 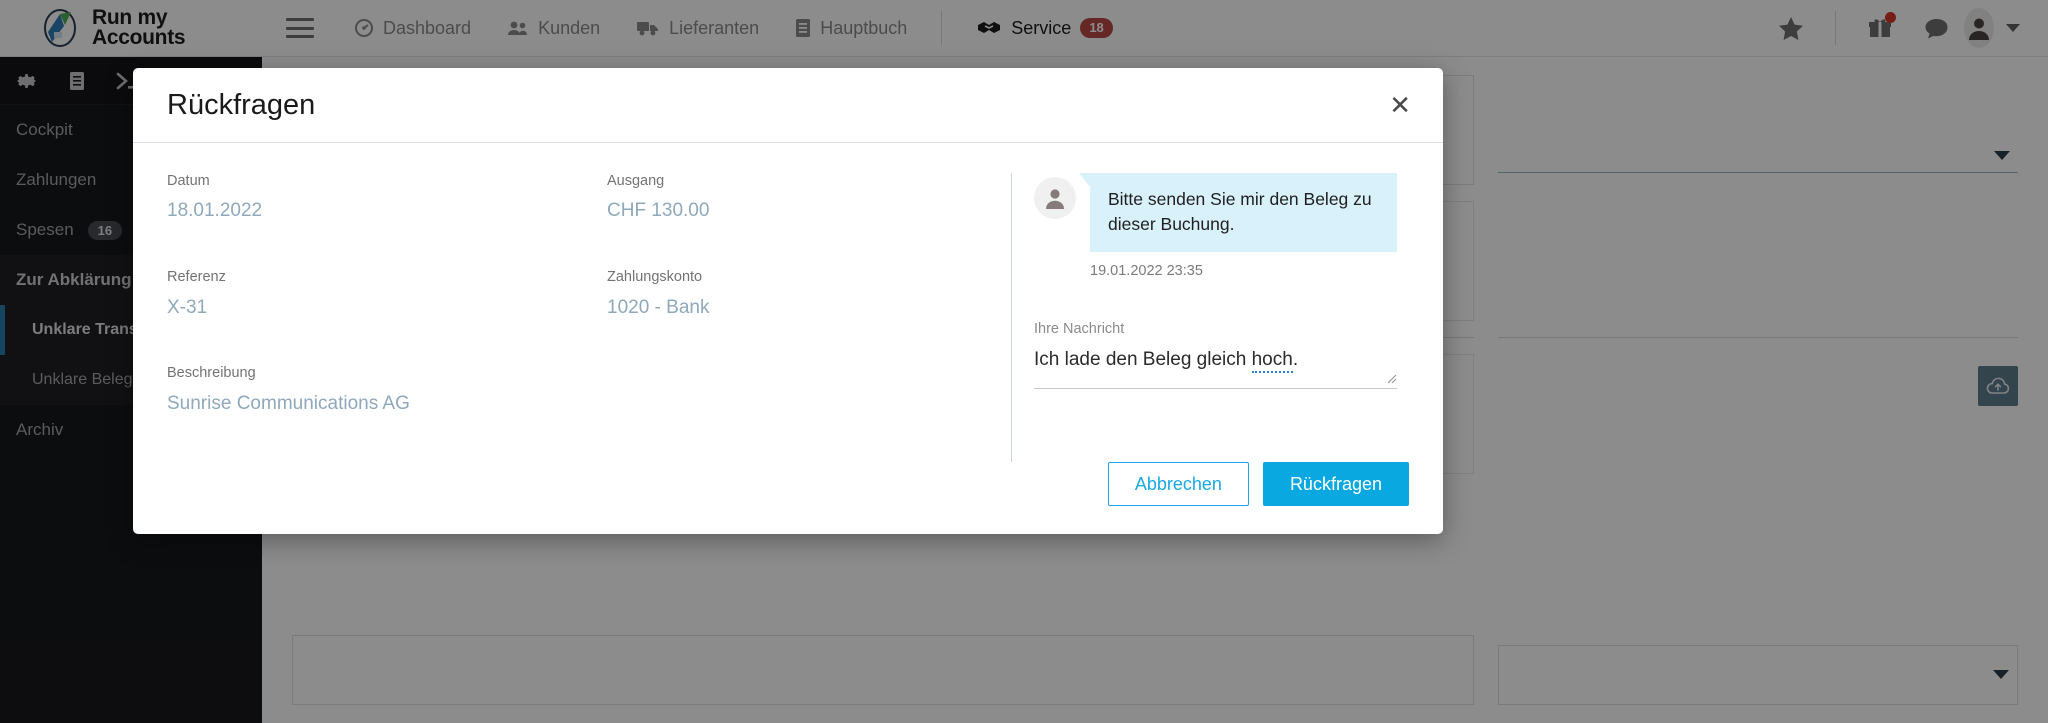 I want to click on resize-grip-icon, so click(x=1391, y=378).